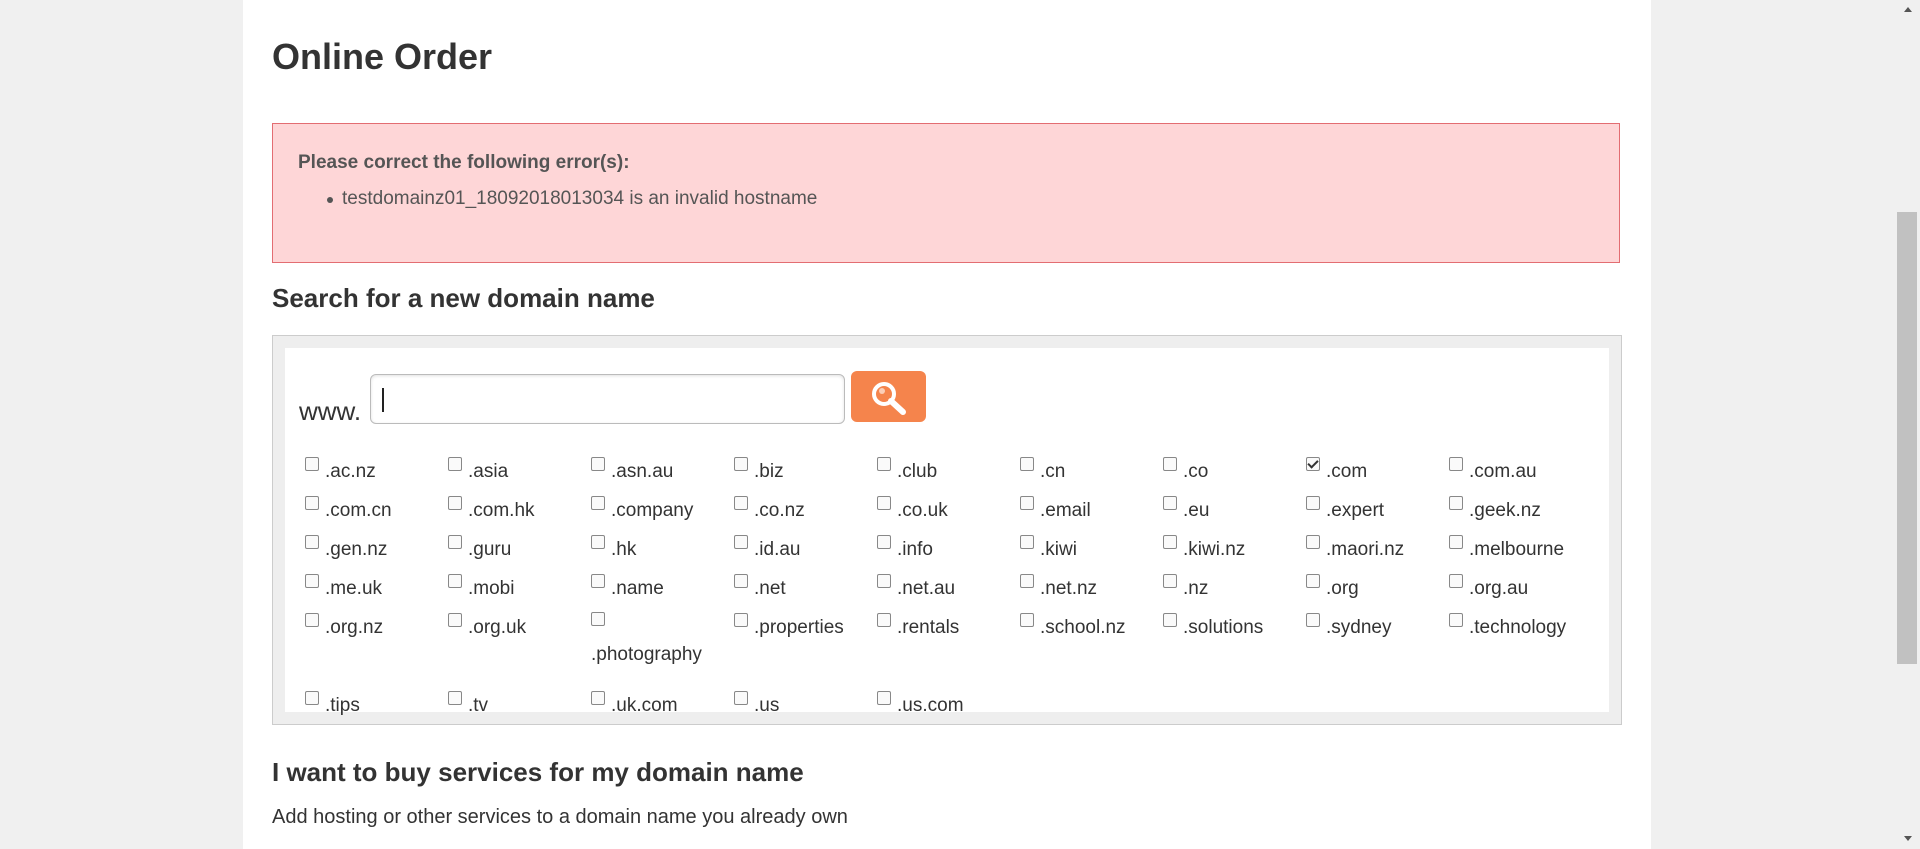 The height and width of the screenshot is (849, 1920). Describe the element at coordinates (948, 589) in the screenshot. I see `tld-option: .net.au` at that location.